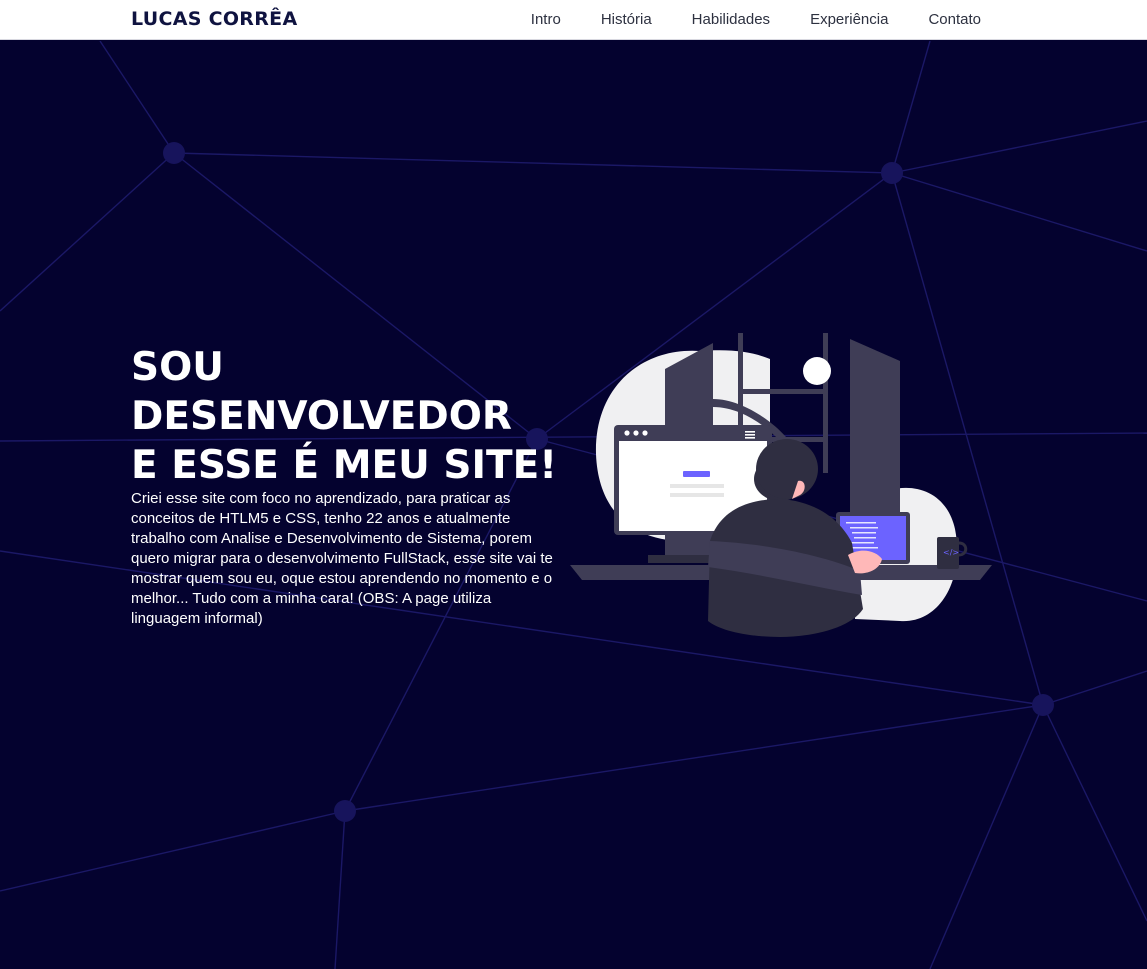 The width and height of the screenshot is (1147, 969). What do you see at coordinates (214, 19) in the screenshot?
I see `brand-logo: LUCAS CORRÊA` at bounding box center [214, 19].